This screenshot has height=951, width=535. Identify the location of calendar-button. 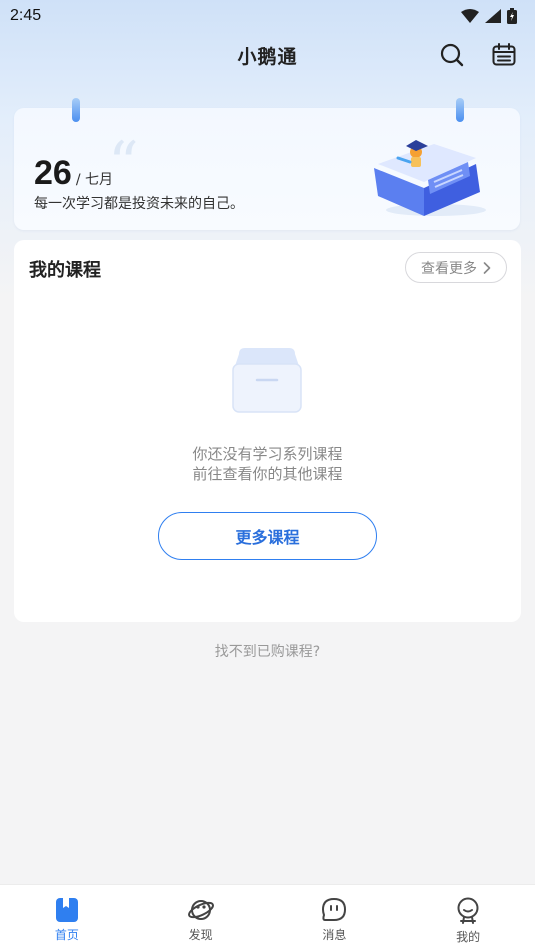
(504, 55).